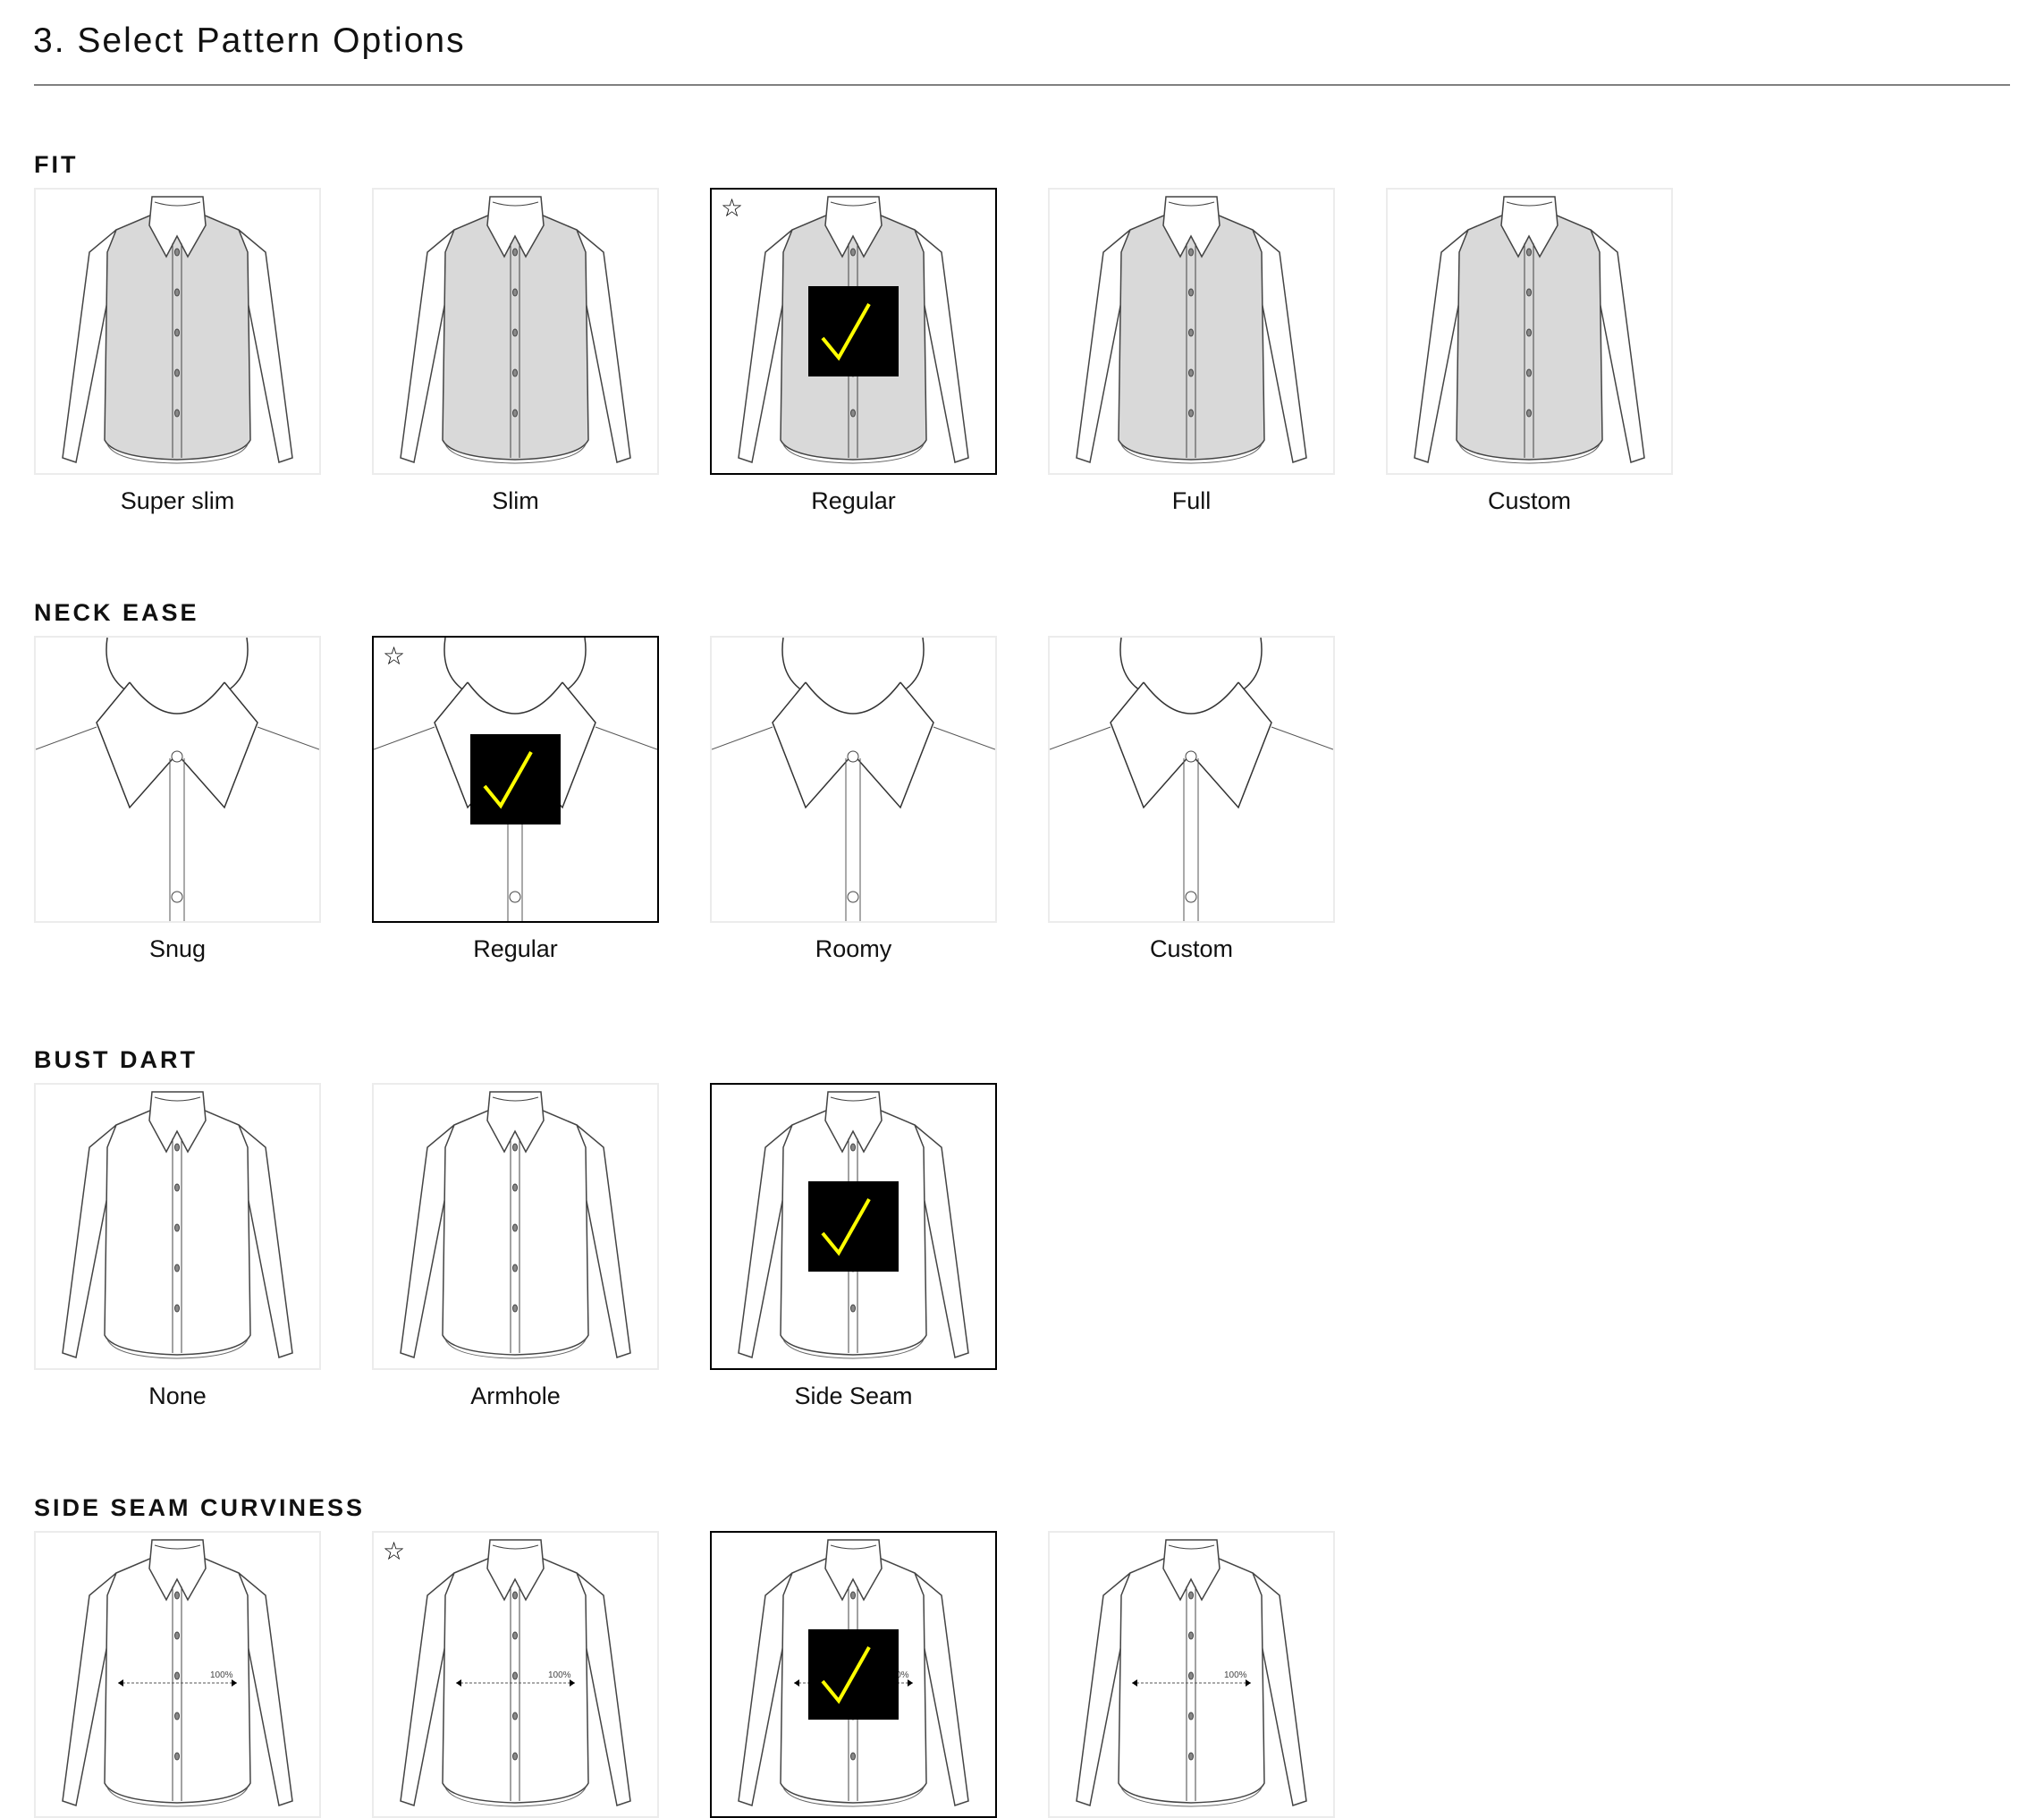  I want to click on section-bust-dart: BUST DART None Armhole Side Seam, so click(515, 1227).